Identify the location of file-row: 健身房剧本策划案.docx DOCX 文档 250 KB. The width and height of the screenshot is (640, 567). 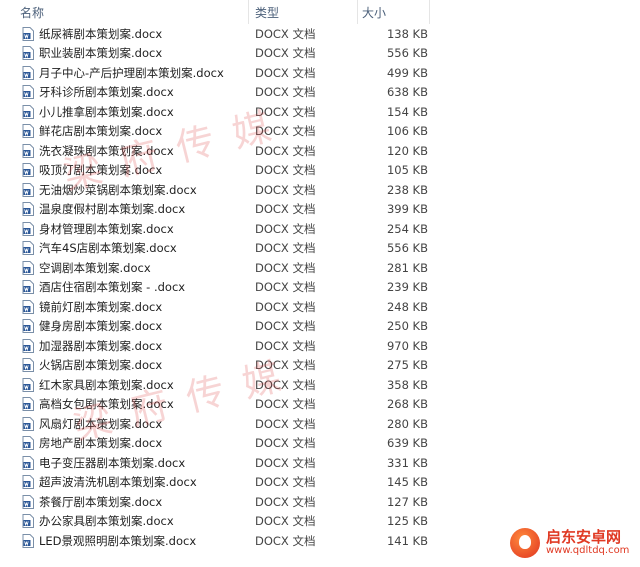
(215, 327).